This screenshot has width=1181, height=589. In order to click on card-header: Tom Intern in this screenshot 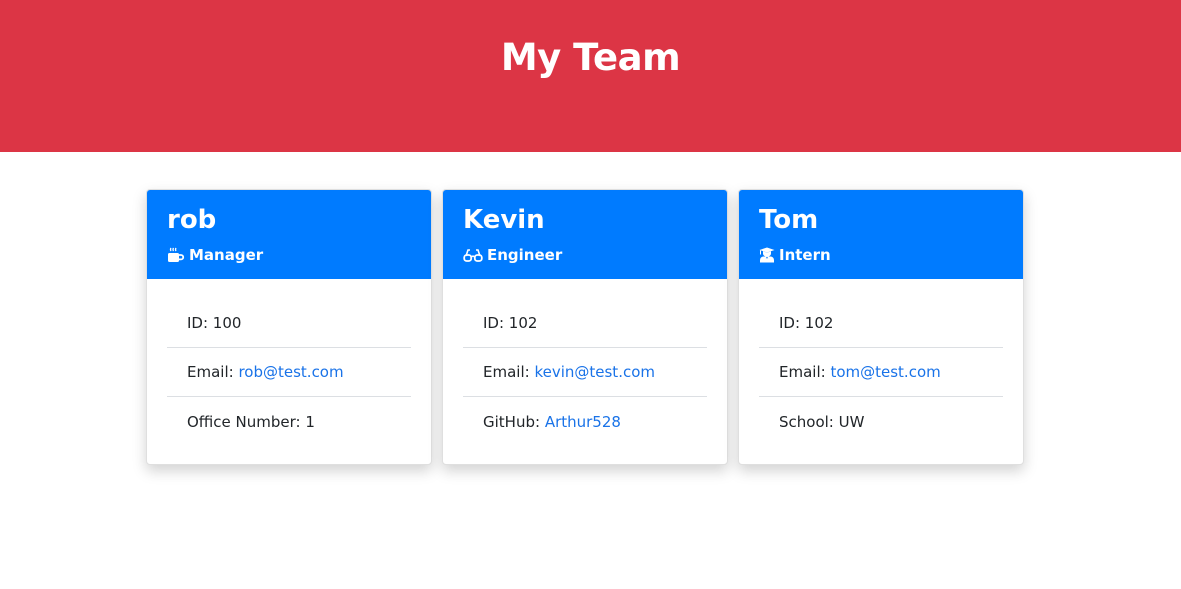, I will do `click(881, 234)`.